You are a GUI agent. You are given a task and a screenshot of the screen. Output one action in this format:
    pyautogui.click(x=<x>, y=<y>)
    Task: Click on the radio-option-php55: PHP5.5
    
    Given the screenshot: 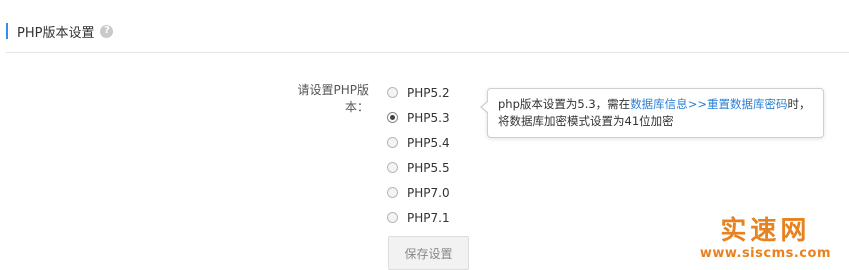 What is the action you would take?
    pyautogui.click(x=418, y=167)
    